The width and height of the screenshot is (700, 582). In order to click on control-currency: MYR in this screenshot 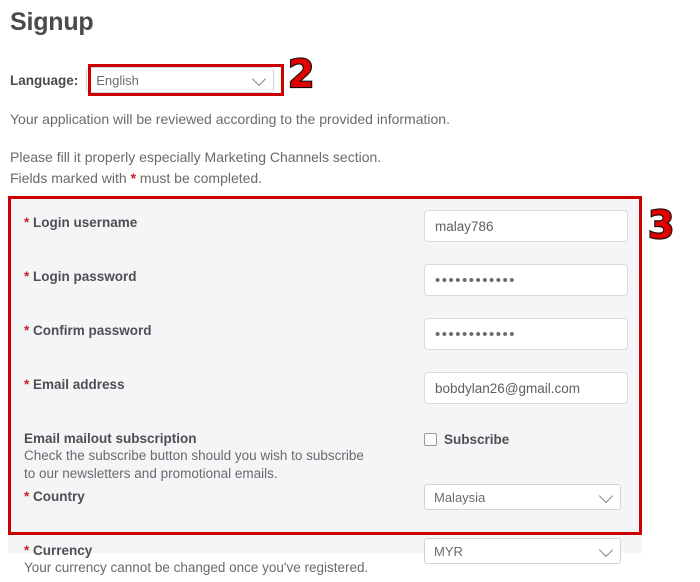, I will do `click(526, 551)`.